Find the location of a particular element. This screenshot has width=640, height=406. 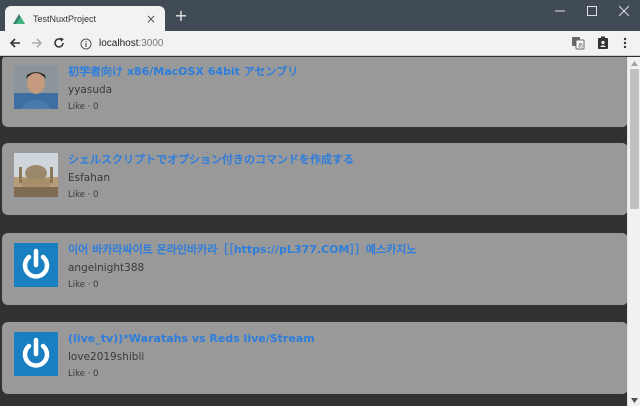

post-author: love2019shibli is located at coordinates (106, 357).